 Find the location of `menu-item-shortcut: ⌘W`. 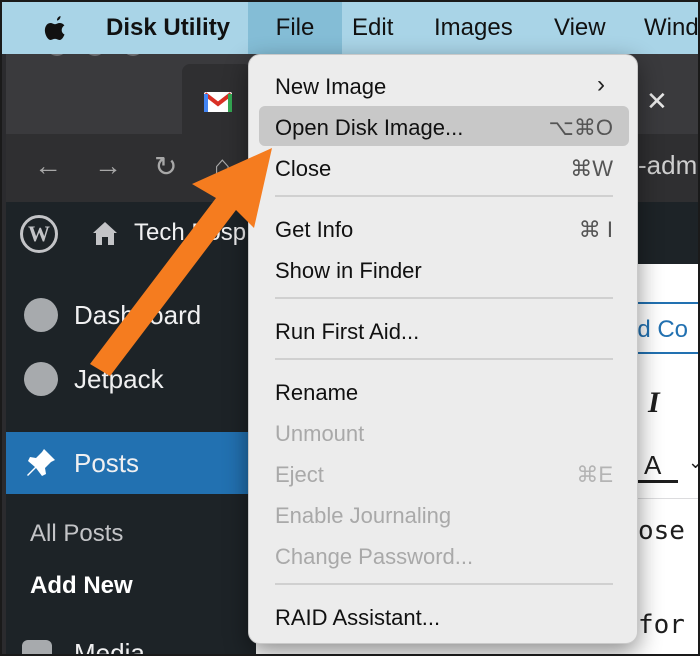

menu-item-shortcut: ⌘W is located at coordinates (591, 168).